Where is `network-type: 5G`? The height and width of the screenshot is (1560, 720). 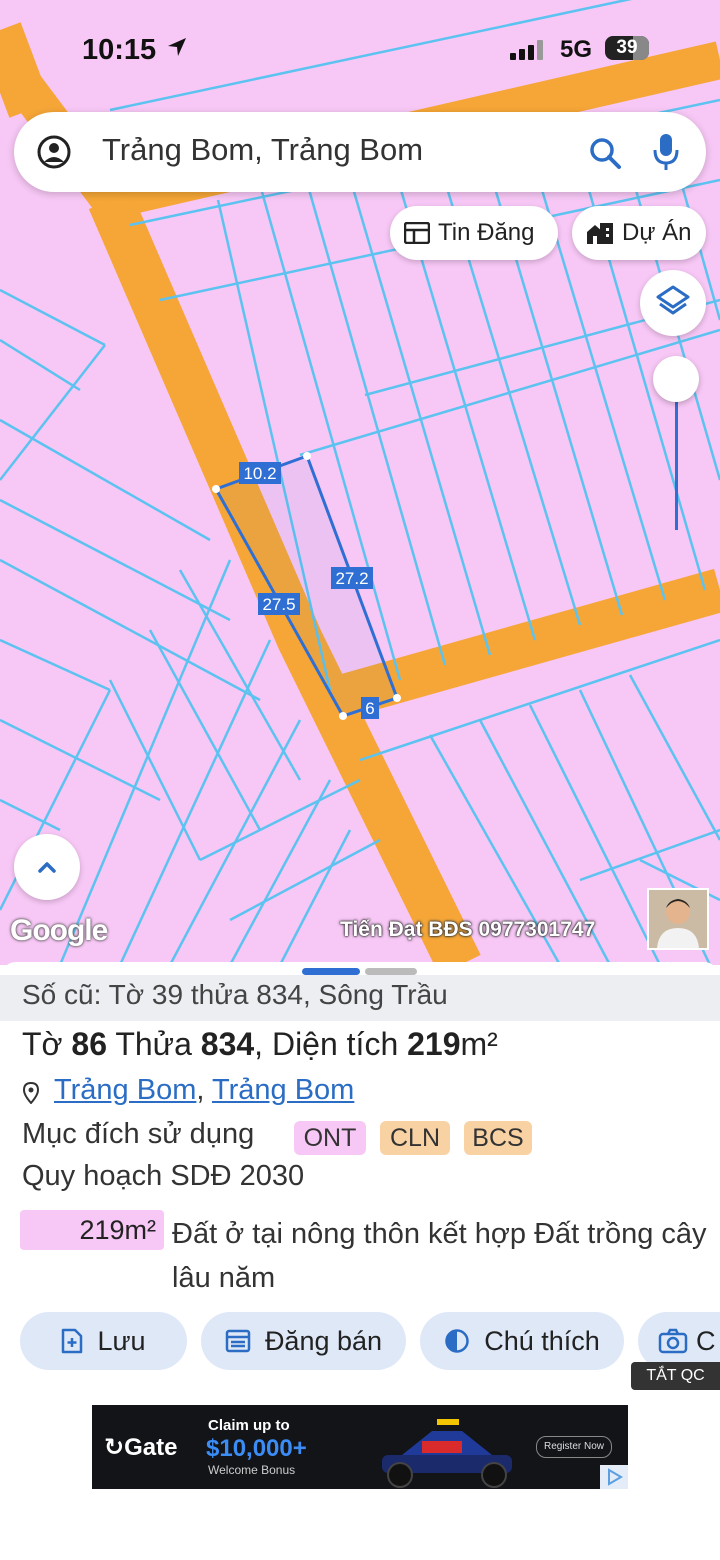 network-type: 5G is located at coordinates (576, 49).